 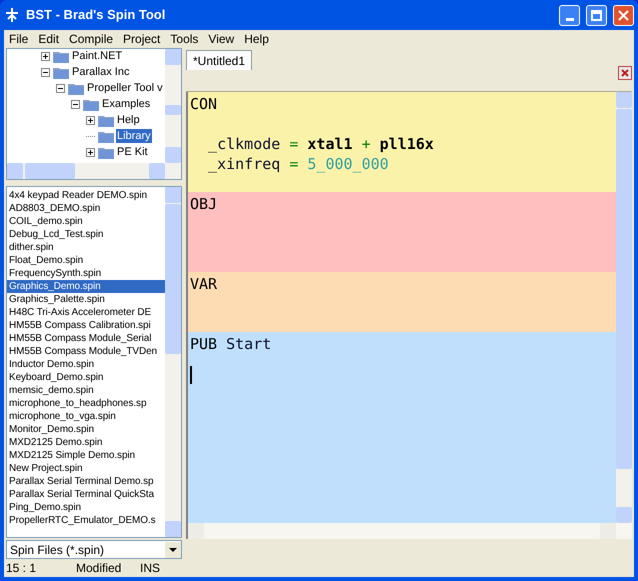 I want to click on minimize-button, so click(x=569, y=15).